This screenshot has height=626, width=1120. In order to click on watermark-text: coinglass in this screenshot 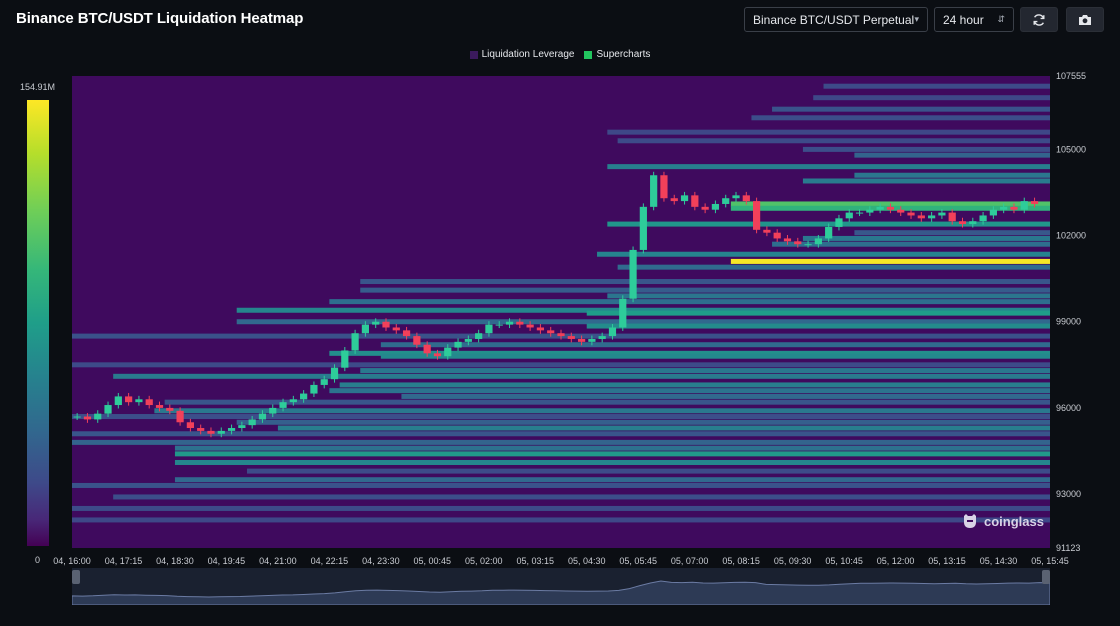, I will do `click(1014, 521)`.